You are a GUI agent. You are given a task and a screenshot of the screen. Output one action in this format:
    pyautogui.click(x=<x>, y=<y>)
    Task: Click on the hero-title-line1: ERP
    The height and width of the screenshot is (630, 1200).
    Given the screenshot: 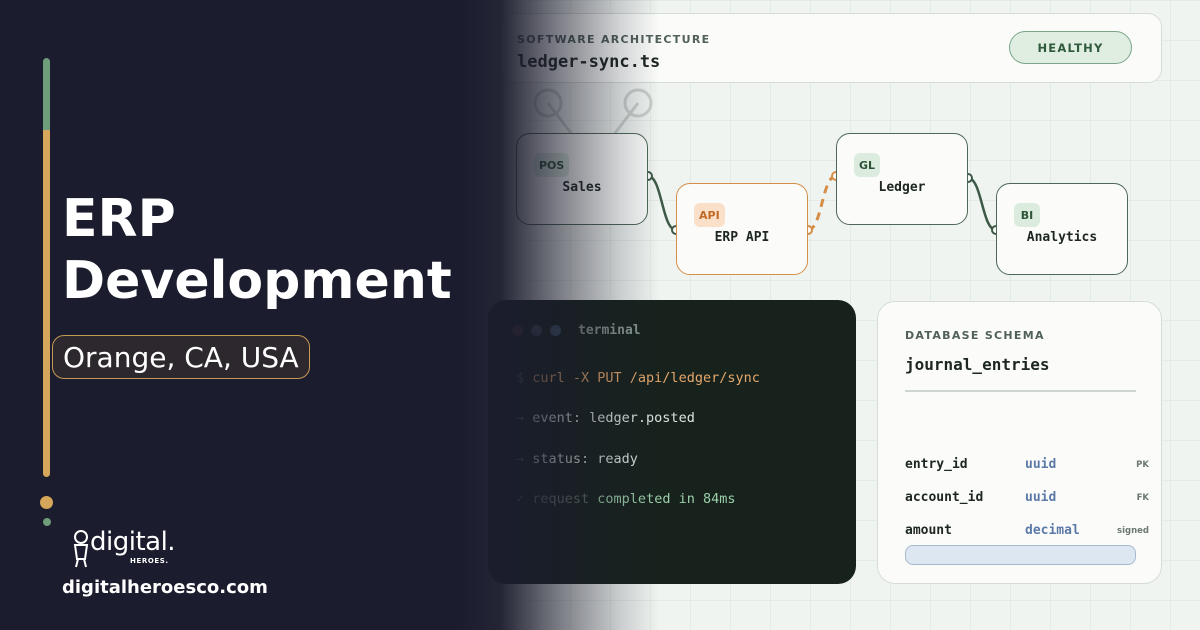 What is the action you would take?
    pyautogui.click(x=119, y=219)
    